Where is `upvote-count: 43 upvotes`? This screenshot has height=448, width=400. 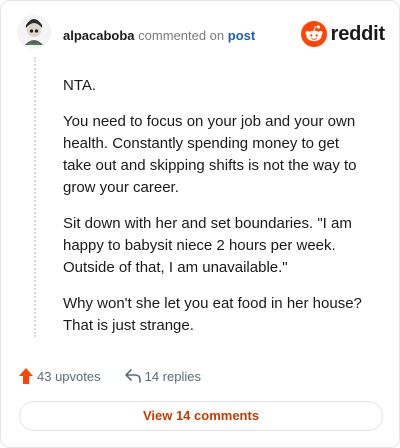
upvote-count: 43 upvotes is located at coordinates (69, 376).